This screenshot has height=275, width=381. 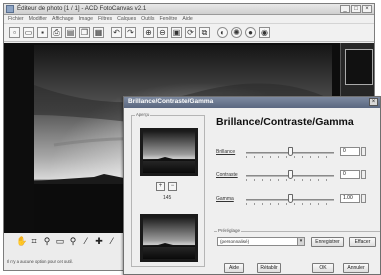 I want to click on dialog-title-bar: Brillance/Contraste/Gamma ×, so click(x=252, y=102).